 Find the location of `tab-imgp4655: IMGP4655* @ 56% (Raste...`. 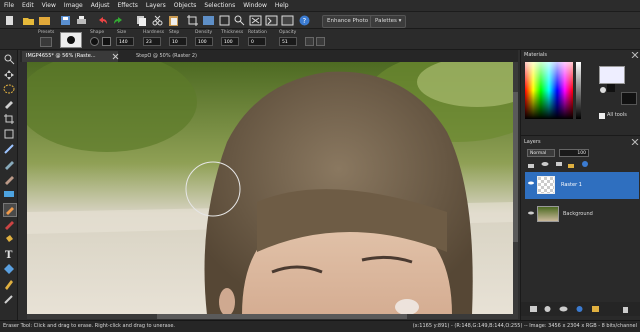

tab-imgp4655: IMGP4655* @ 56% (Raste... is located at coordinates (70, 56).